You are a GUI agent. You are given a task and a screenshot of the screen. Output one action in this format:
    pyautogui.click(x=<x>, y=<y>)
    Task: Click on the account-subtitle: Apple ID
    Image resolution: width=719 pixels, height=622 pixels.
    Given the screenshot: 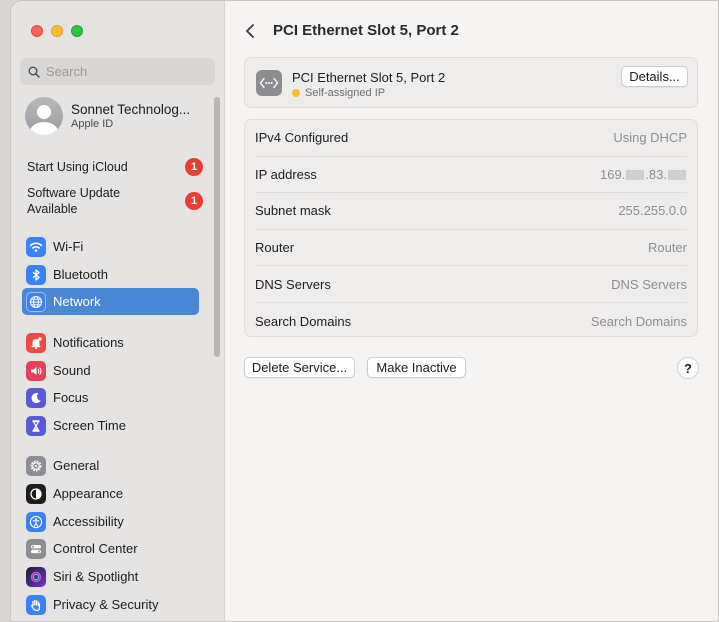 What is the action you would take?
    pyautogui.click(x=92, y=124)
    